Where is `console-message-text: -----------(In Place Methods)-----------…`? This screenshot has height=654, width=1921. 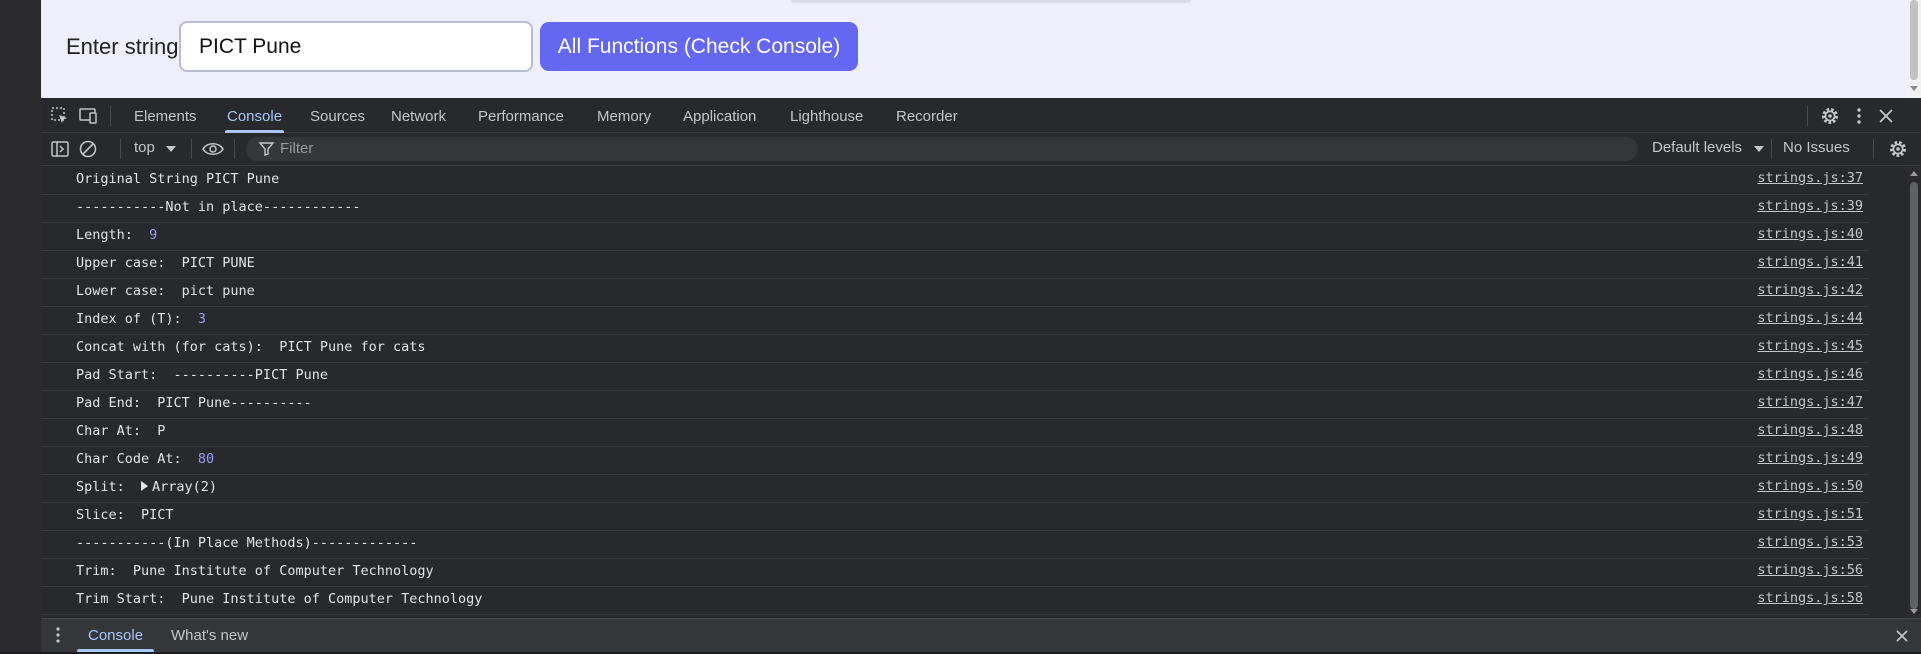
console-message-text: -----------(In Place Methods)-----------… is located at coordinates (246, 543).